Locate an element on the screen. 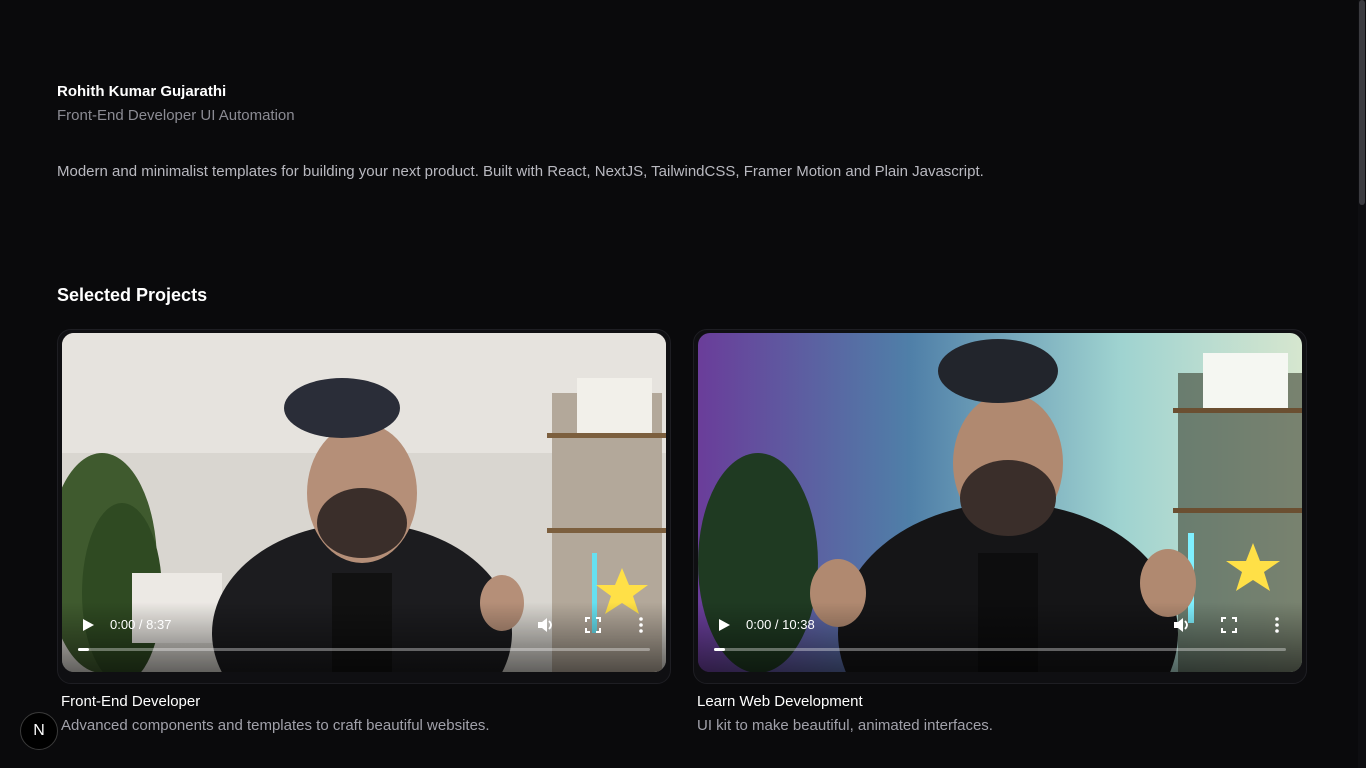 Image resolution: width=1366 pixels, height=768 pixels. nextjs-badge-icon: N is located at coordinates (39, 731).